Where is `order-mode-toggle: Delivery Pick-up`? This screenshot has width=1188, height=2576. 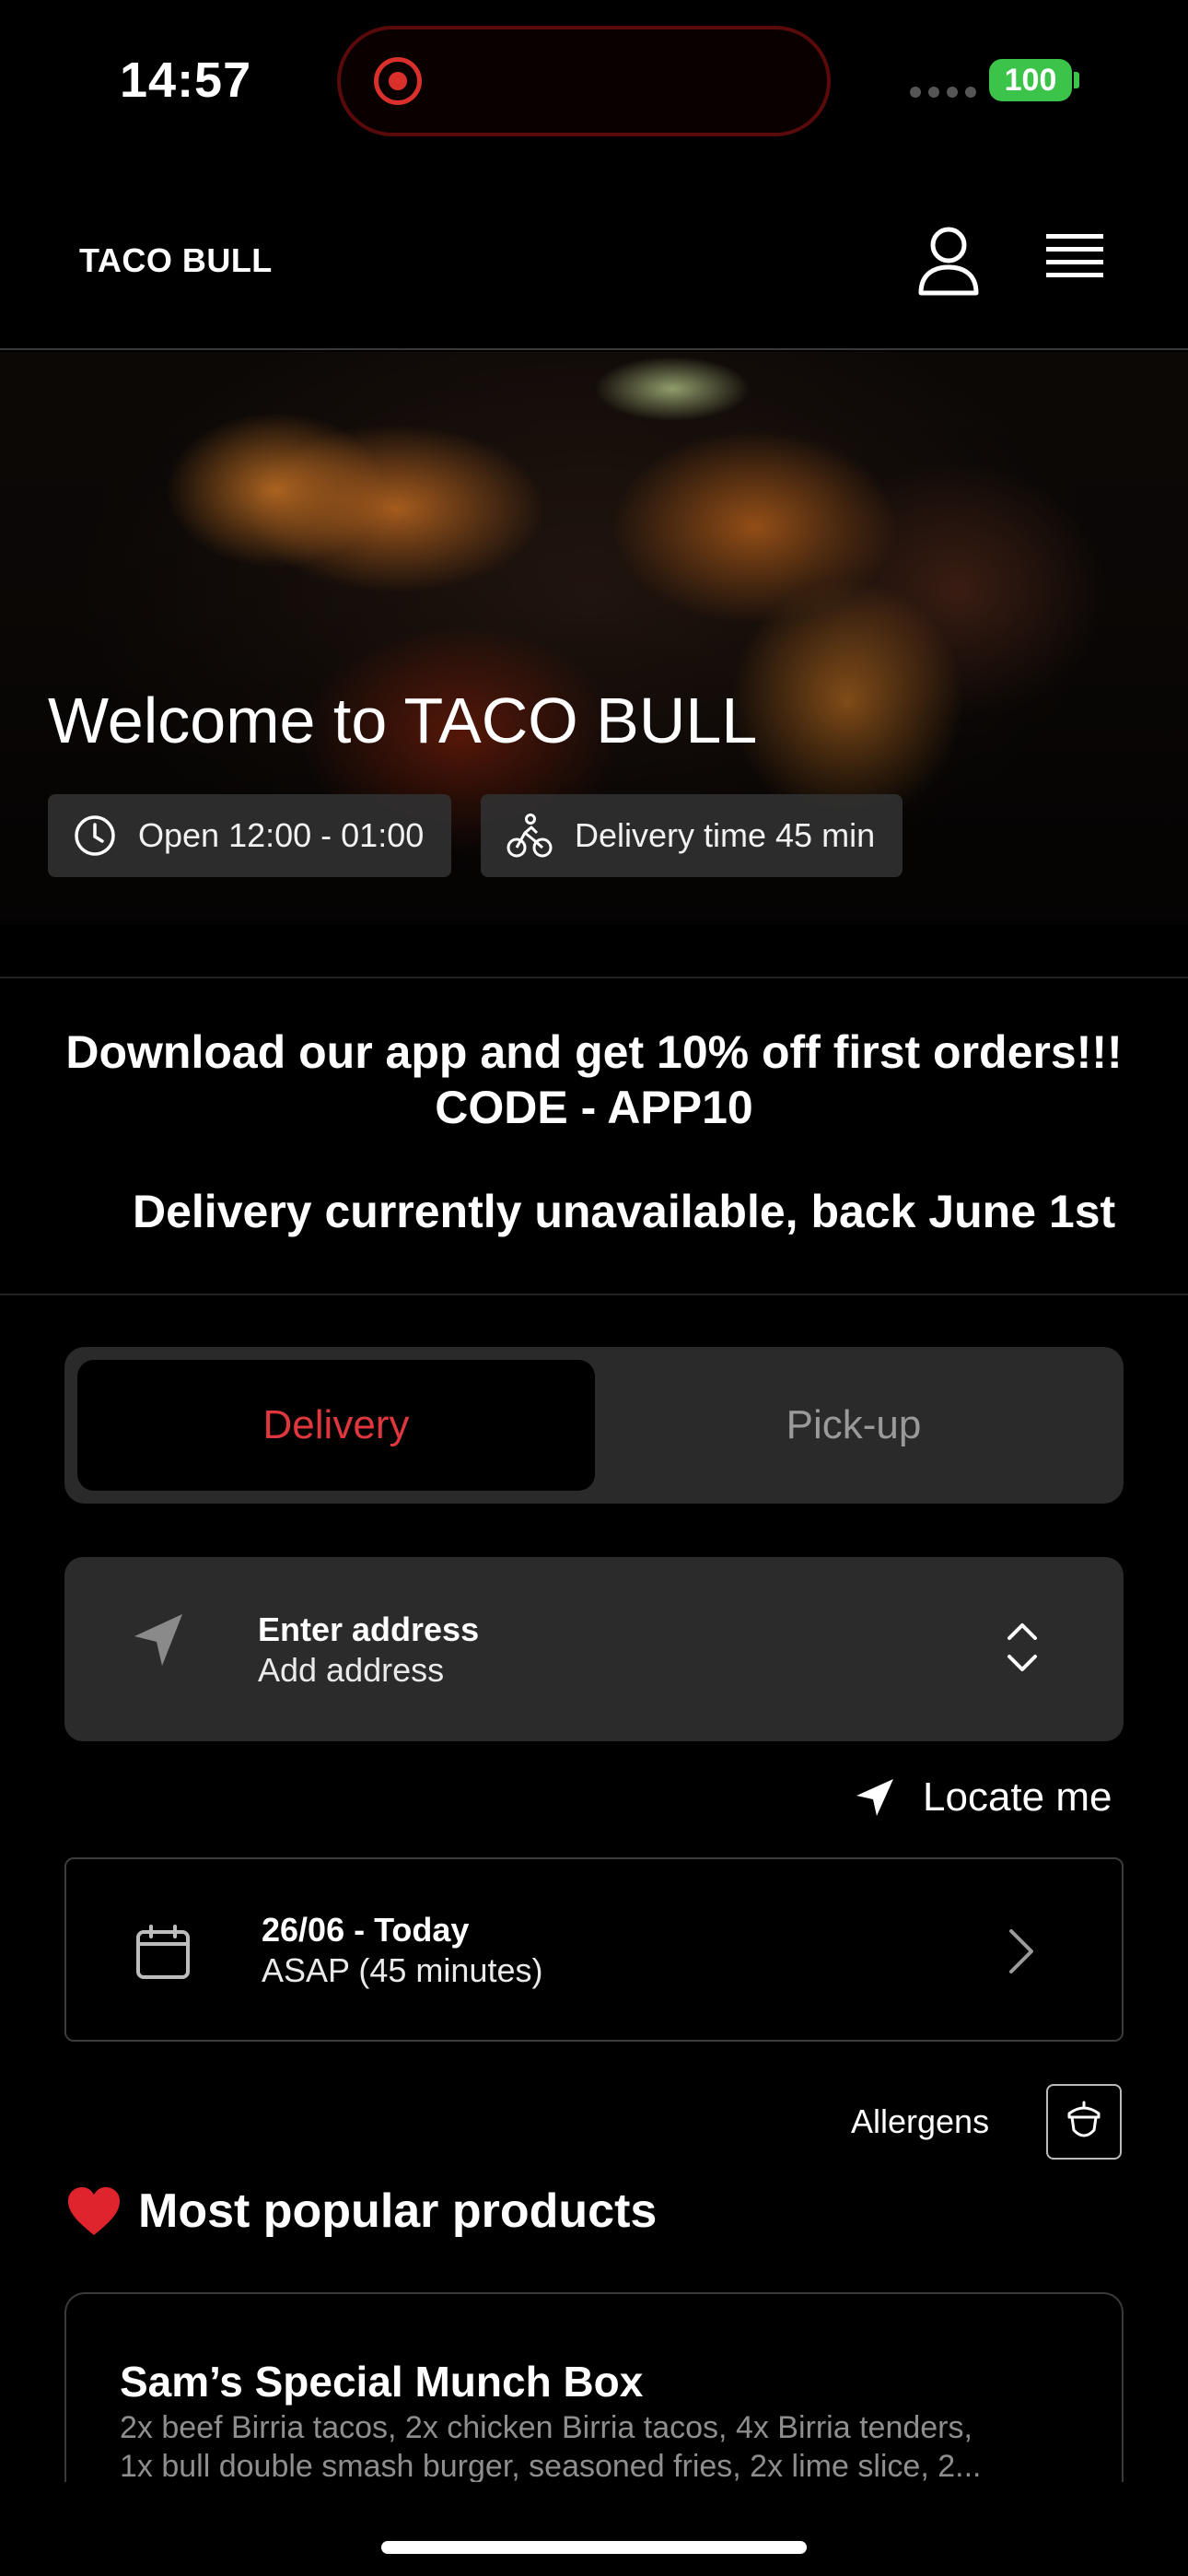
order-mode-toggle: Delivery Pick-up is located at coordinates (594, 1425).